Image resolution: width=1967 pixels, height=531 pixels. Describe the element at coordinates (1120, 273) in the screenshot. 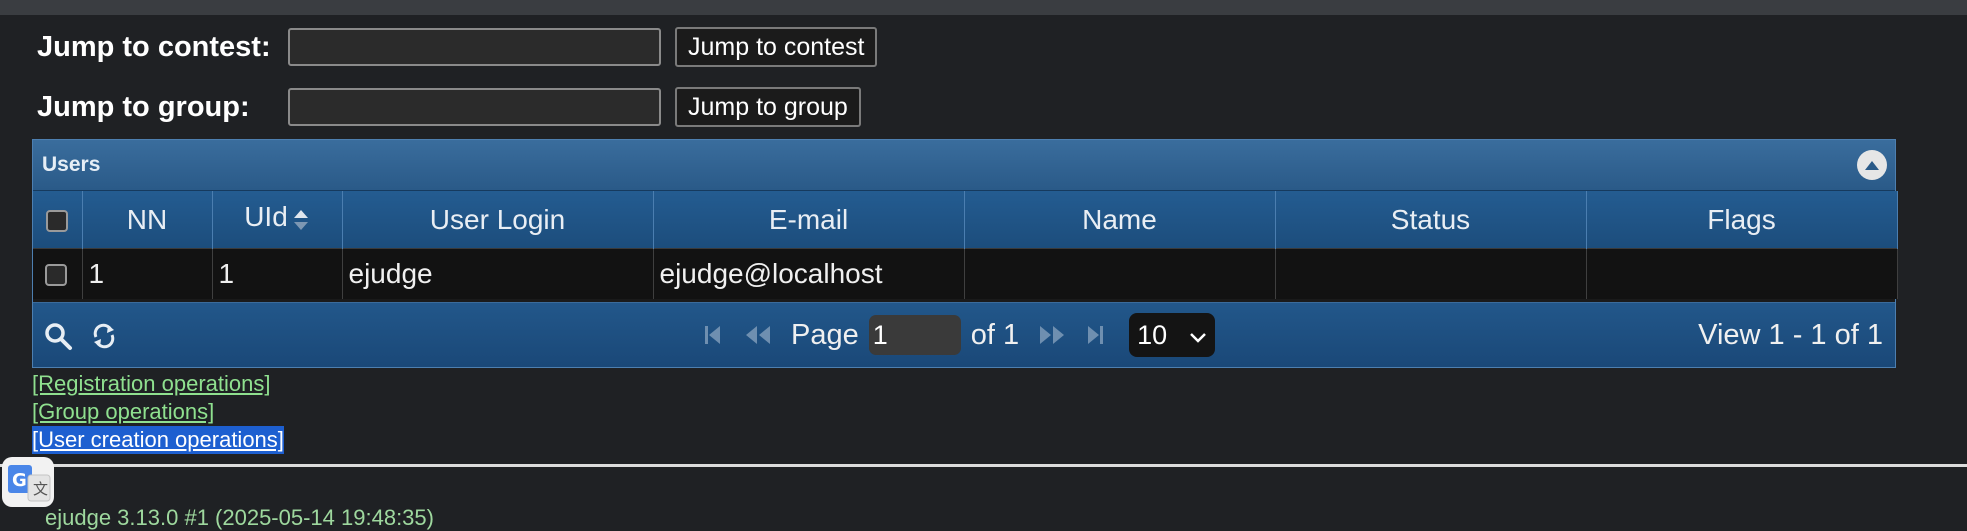

I see `cell-name` at that location.